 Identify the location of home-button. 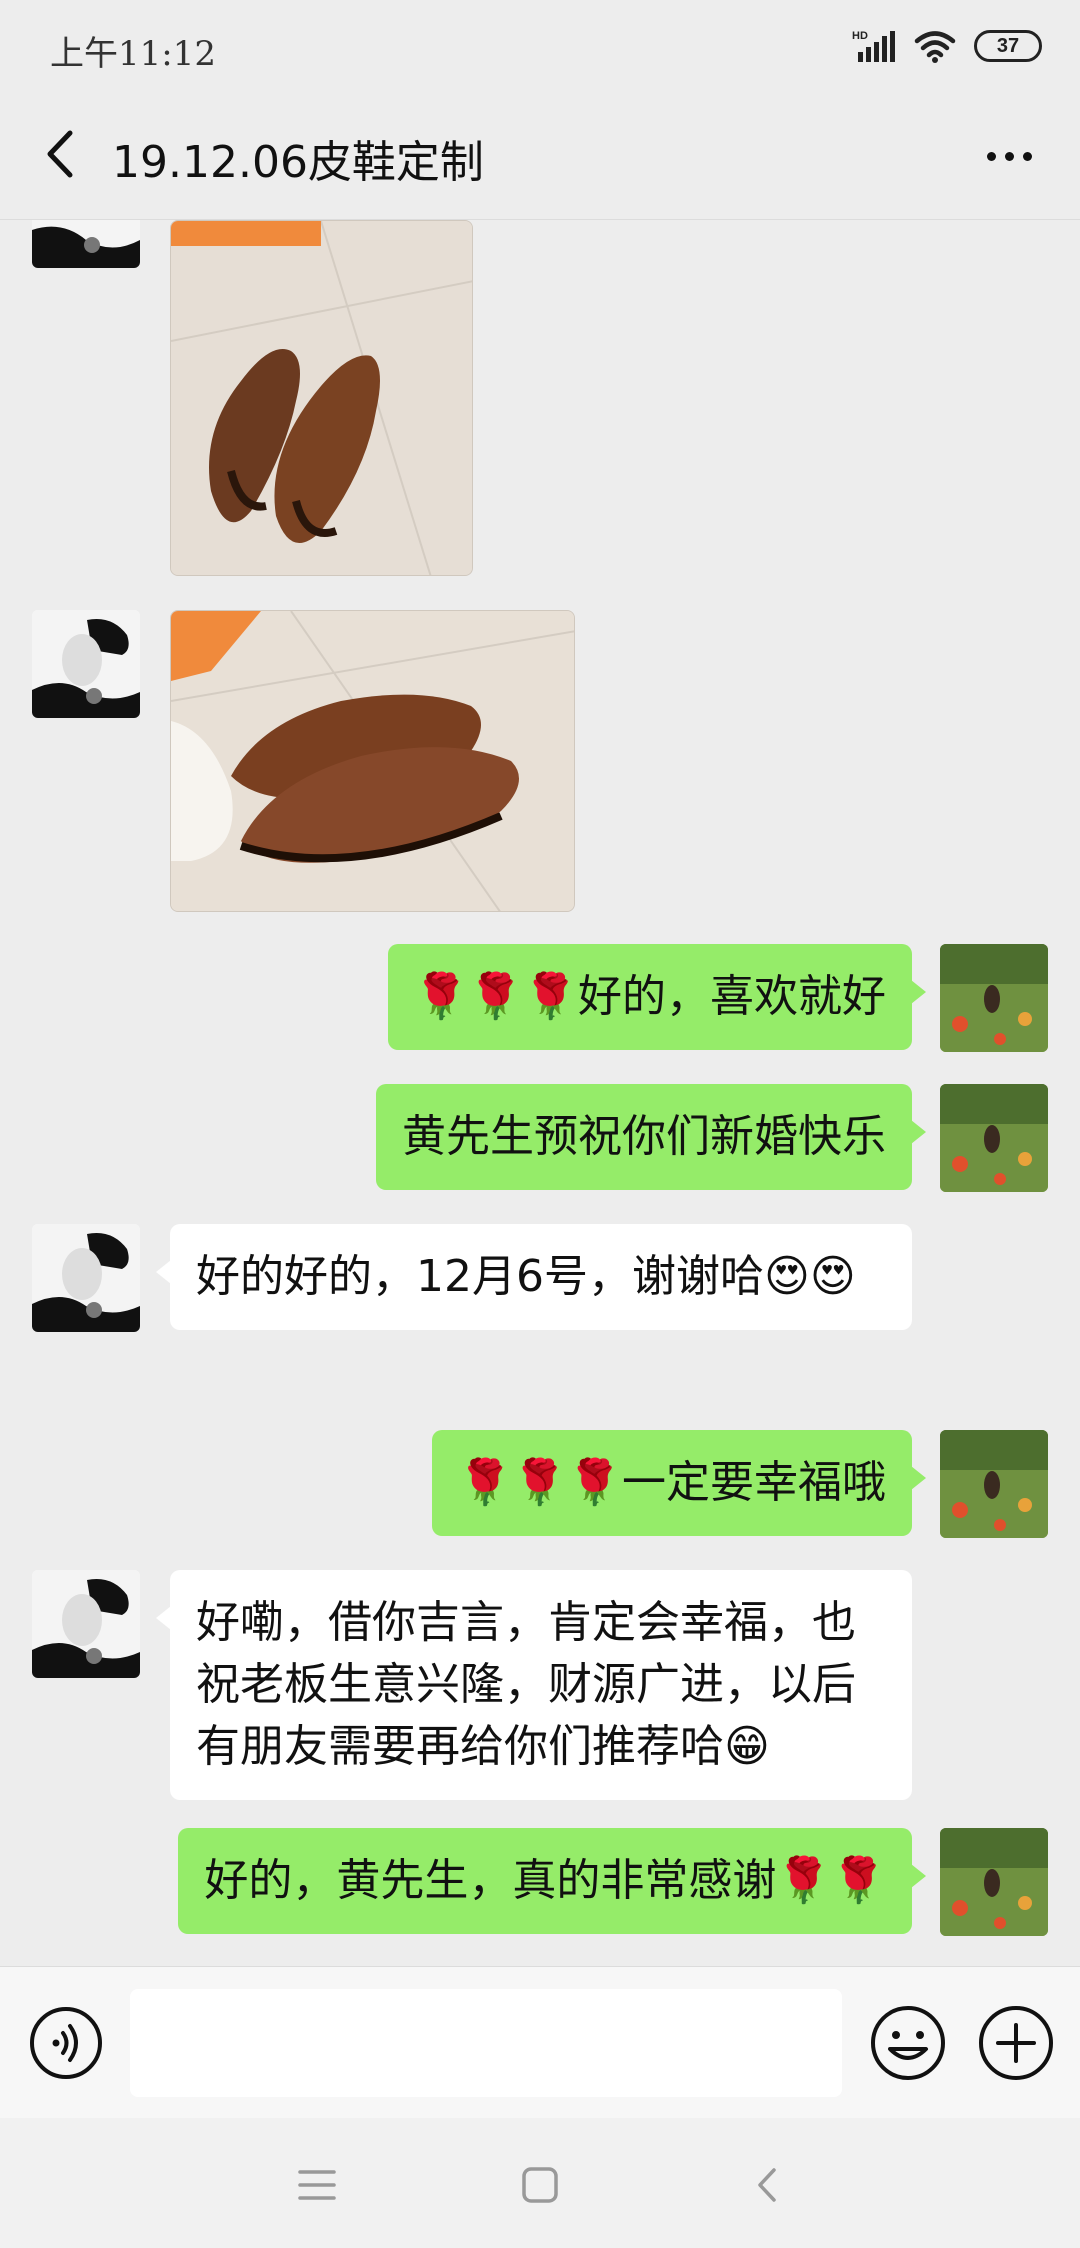
(540, 2185).